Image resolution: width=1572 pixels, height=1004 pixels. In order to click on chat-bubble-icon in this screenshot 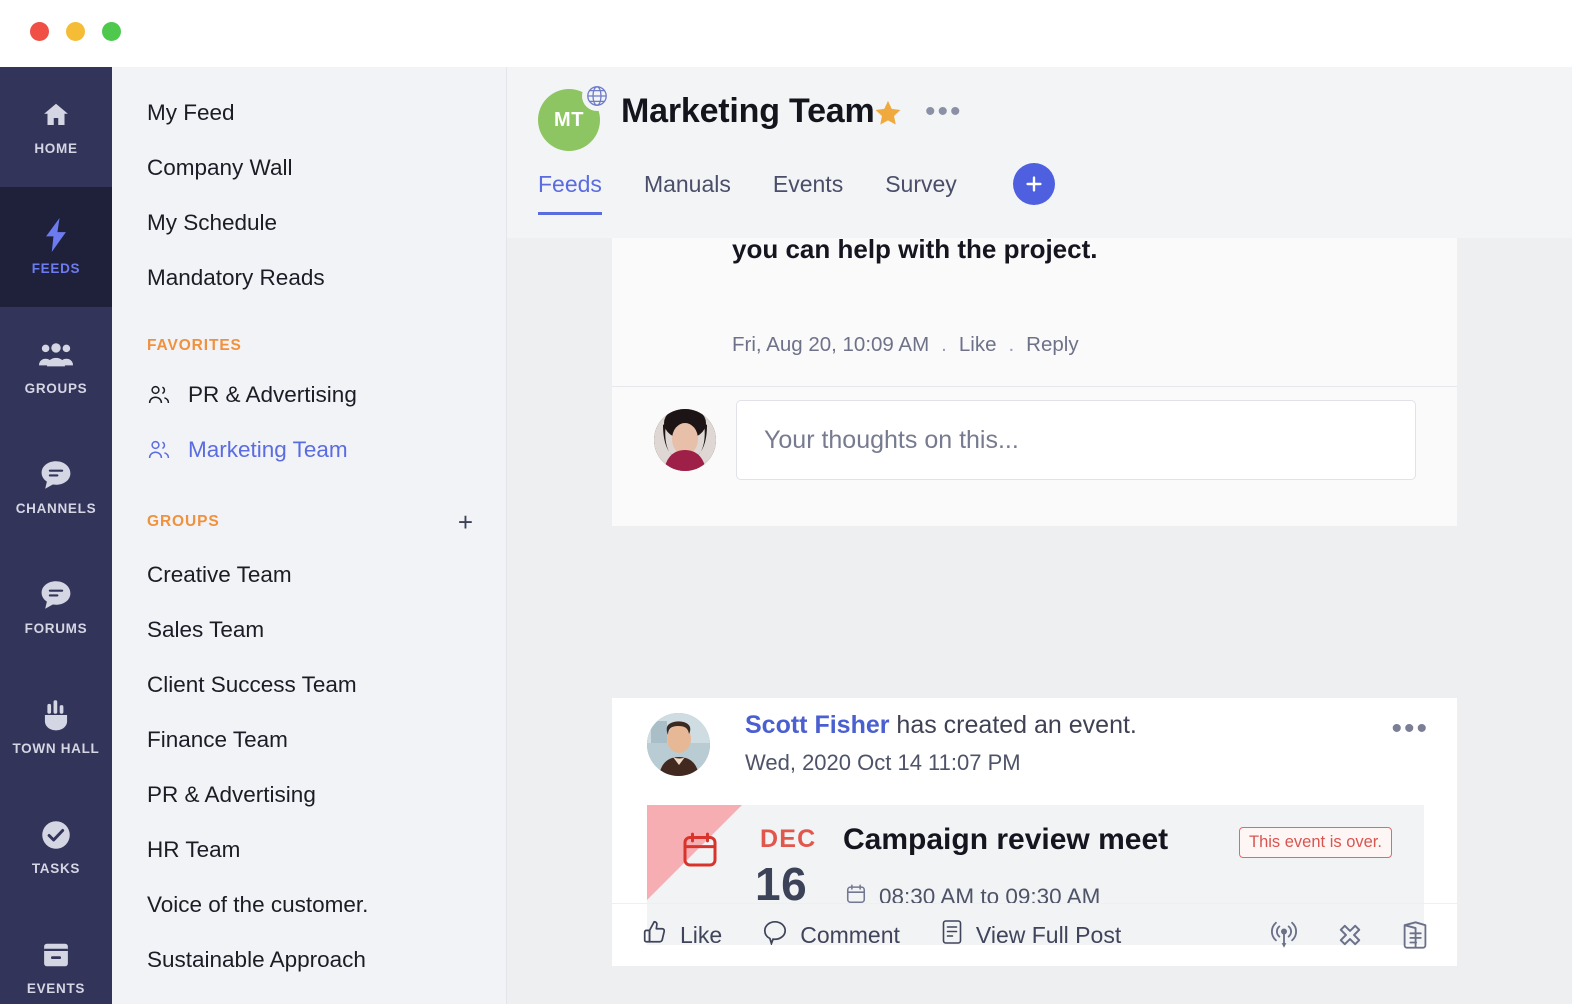, I will do `click(56, 595)`.